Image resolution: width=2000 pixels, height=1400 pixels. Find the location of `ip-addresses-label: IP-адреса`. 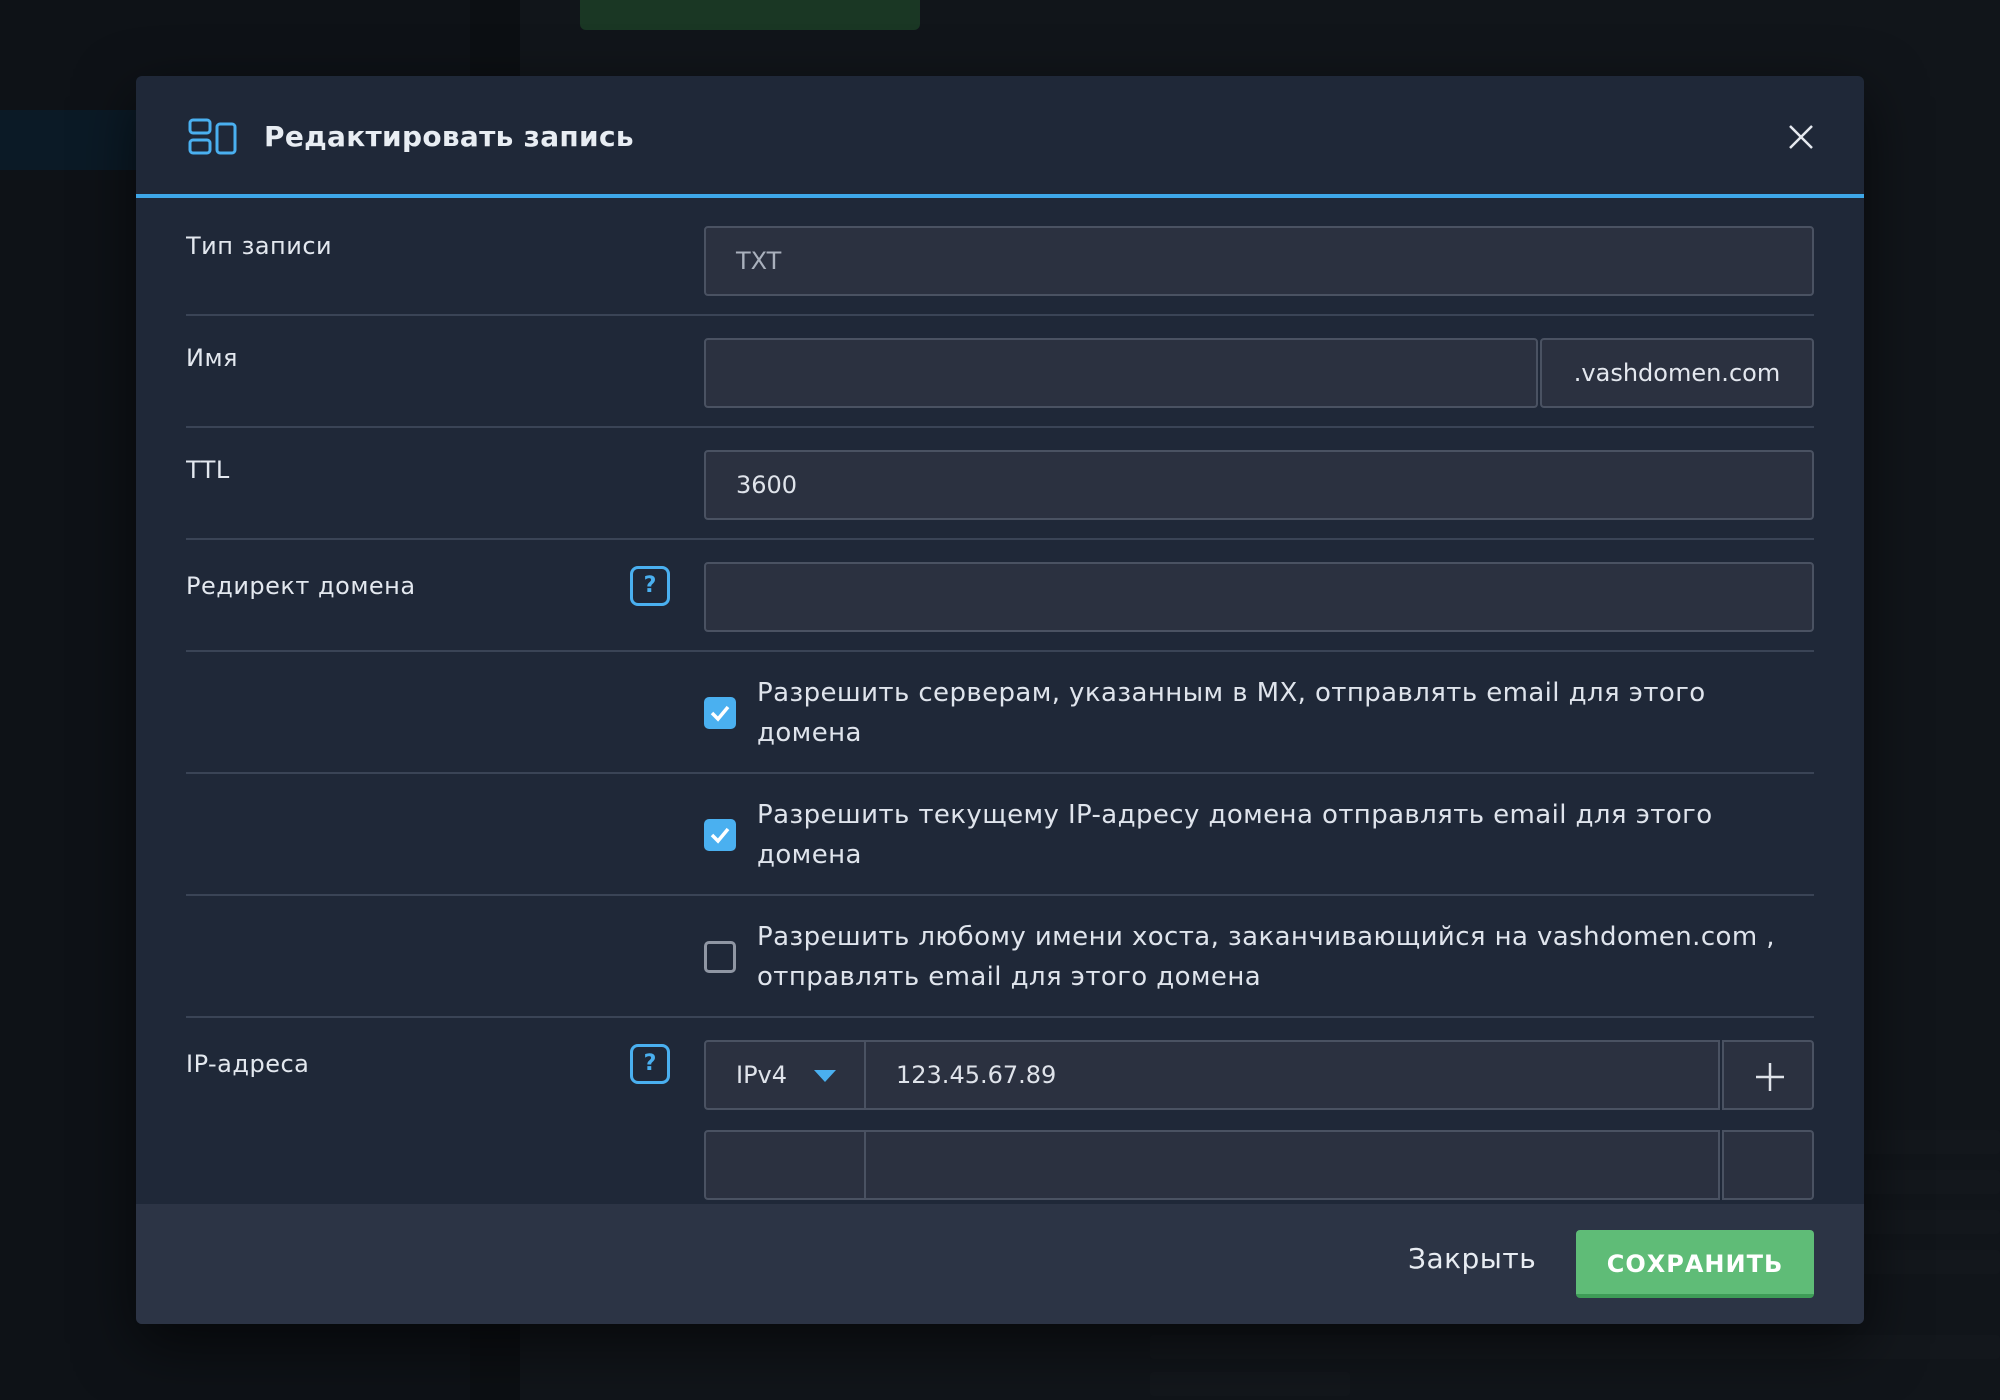

ip-addresses-label: IP-адреса is located at coordinates (248, 1064).